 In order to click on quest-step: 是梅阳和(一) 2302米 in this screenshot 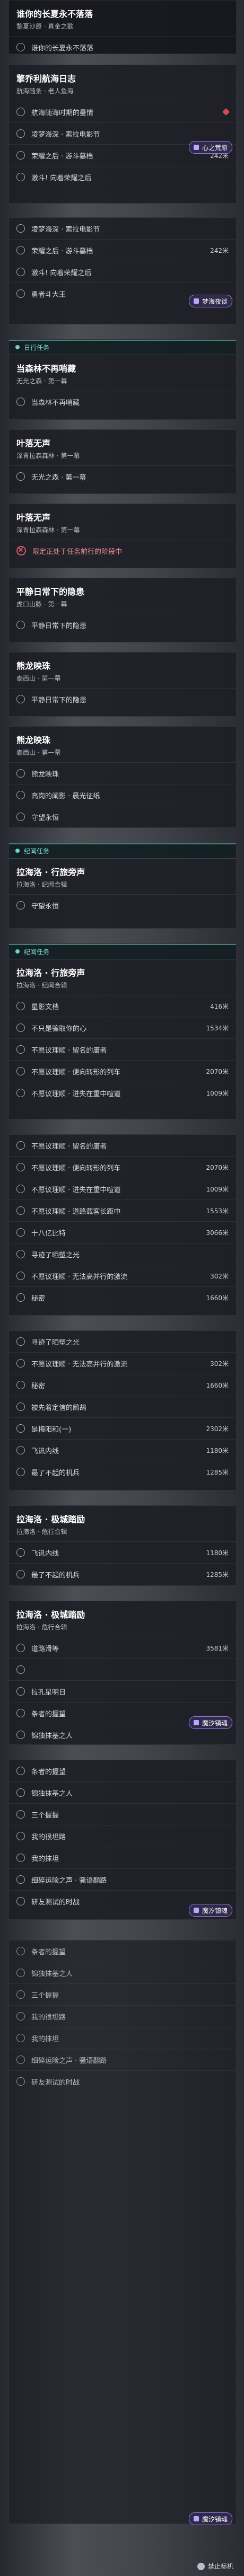, I will do `click(123, 1429)`.